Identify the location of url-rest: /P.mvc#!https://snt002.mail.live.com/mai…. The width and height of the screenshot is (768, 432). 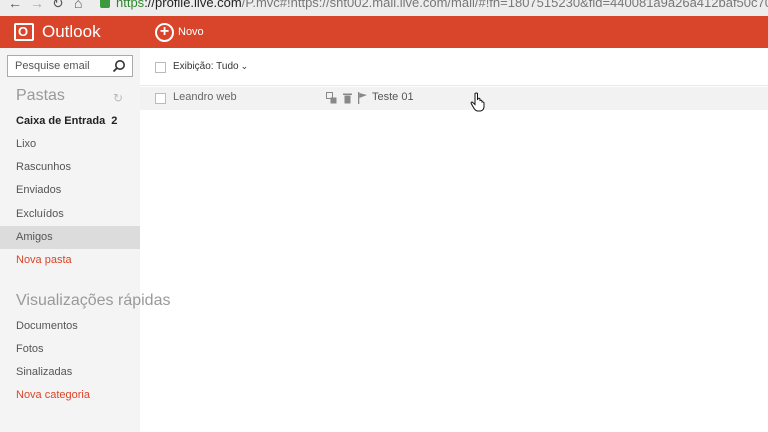
(504, 5).